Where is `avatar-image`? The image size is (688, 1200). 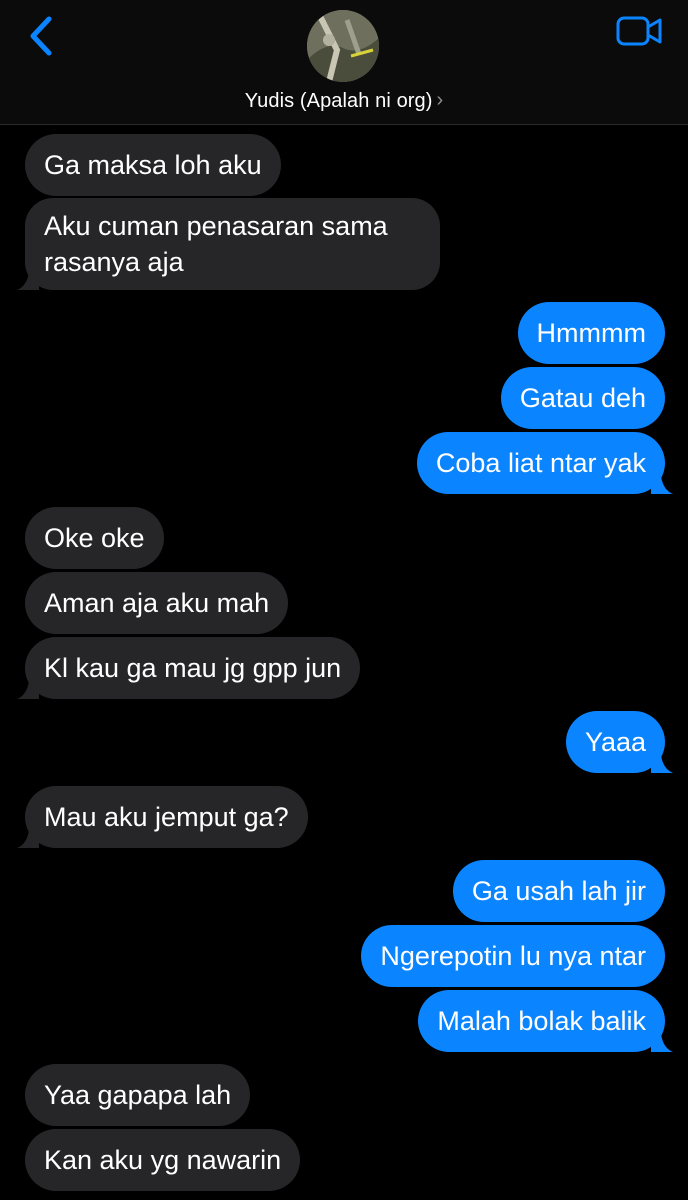 avatar-image is located at coordinates (343, 46).